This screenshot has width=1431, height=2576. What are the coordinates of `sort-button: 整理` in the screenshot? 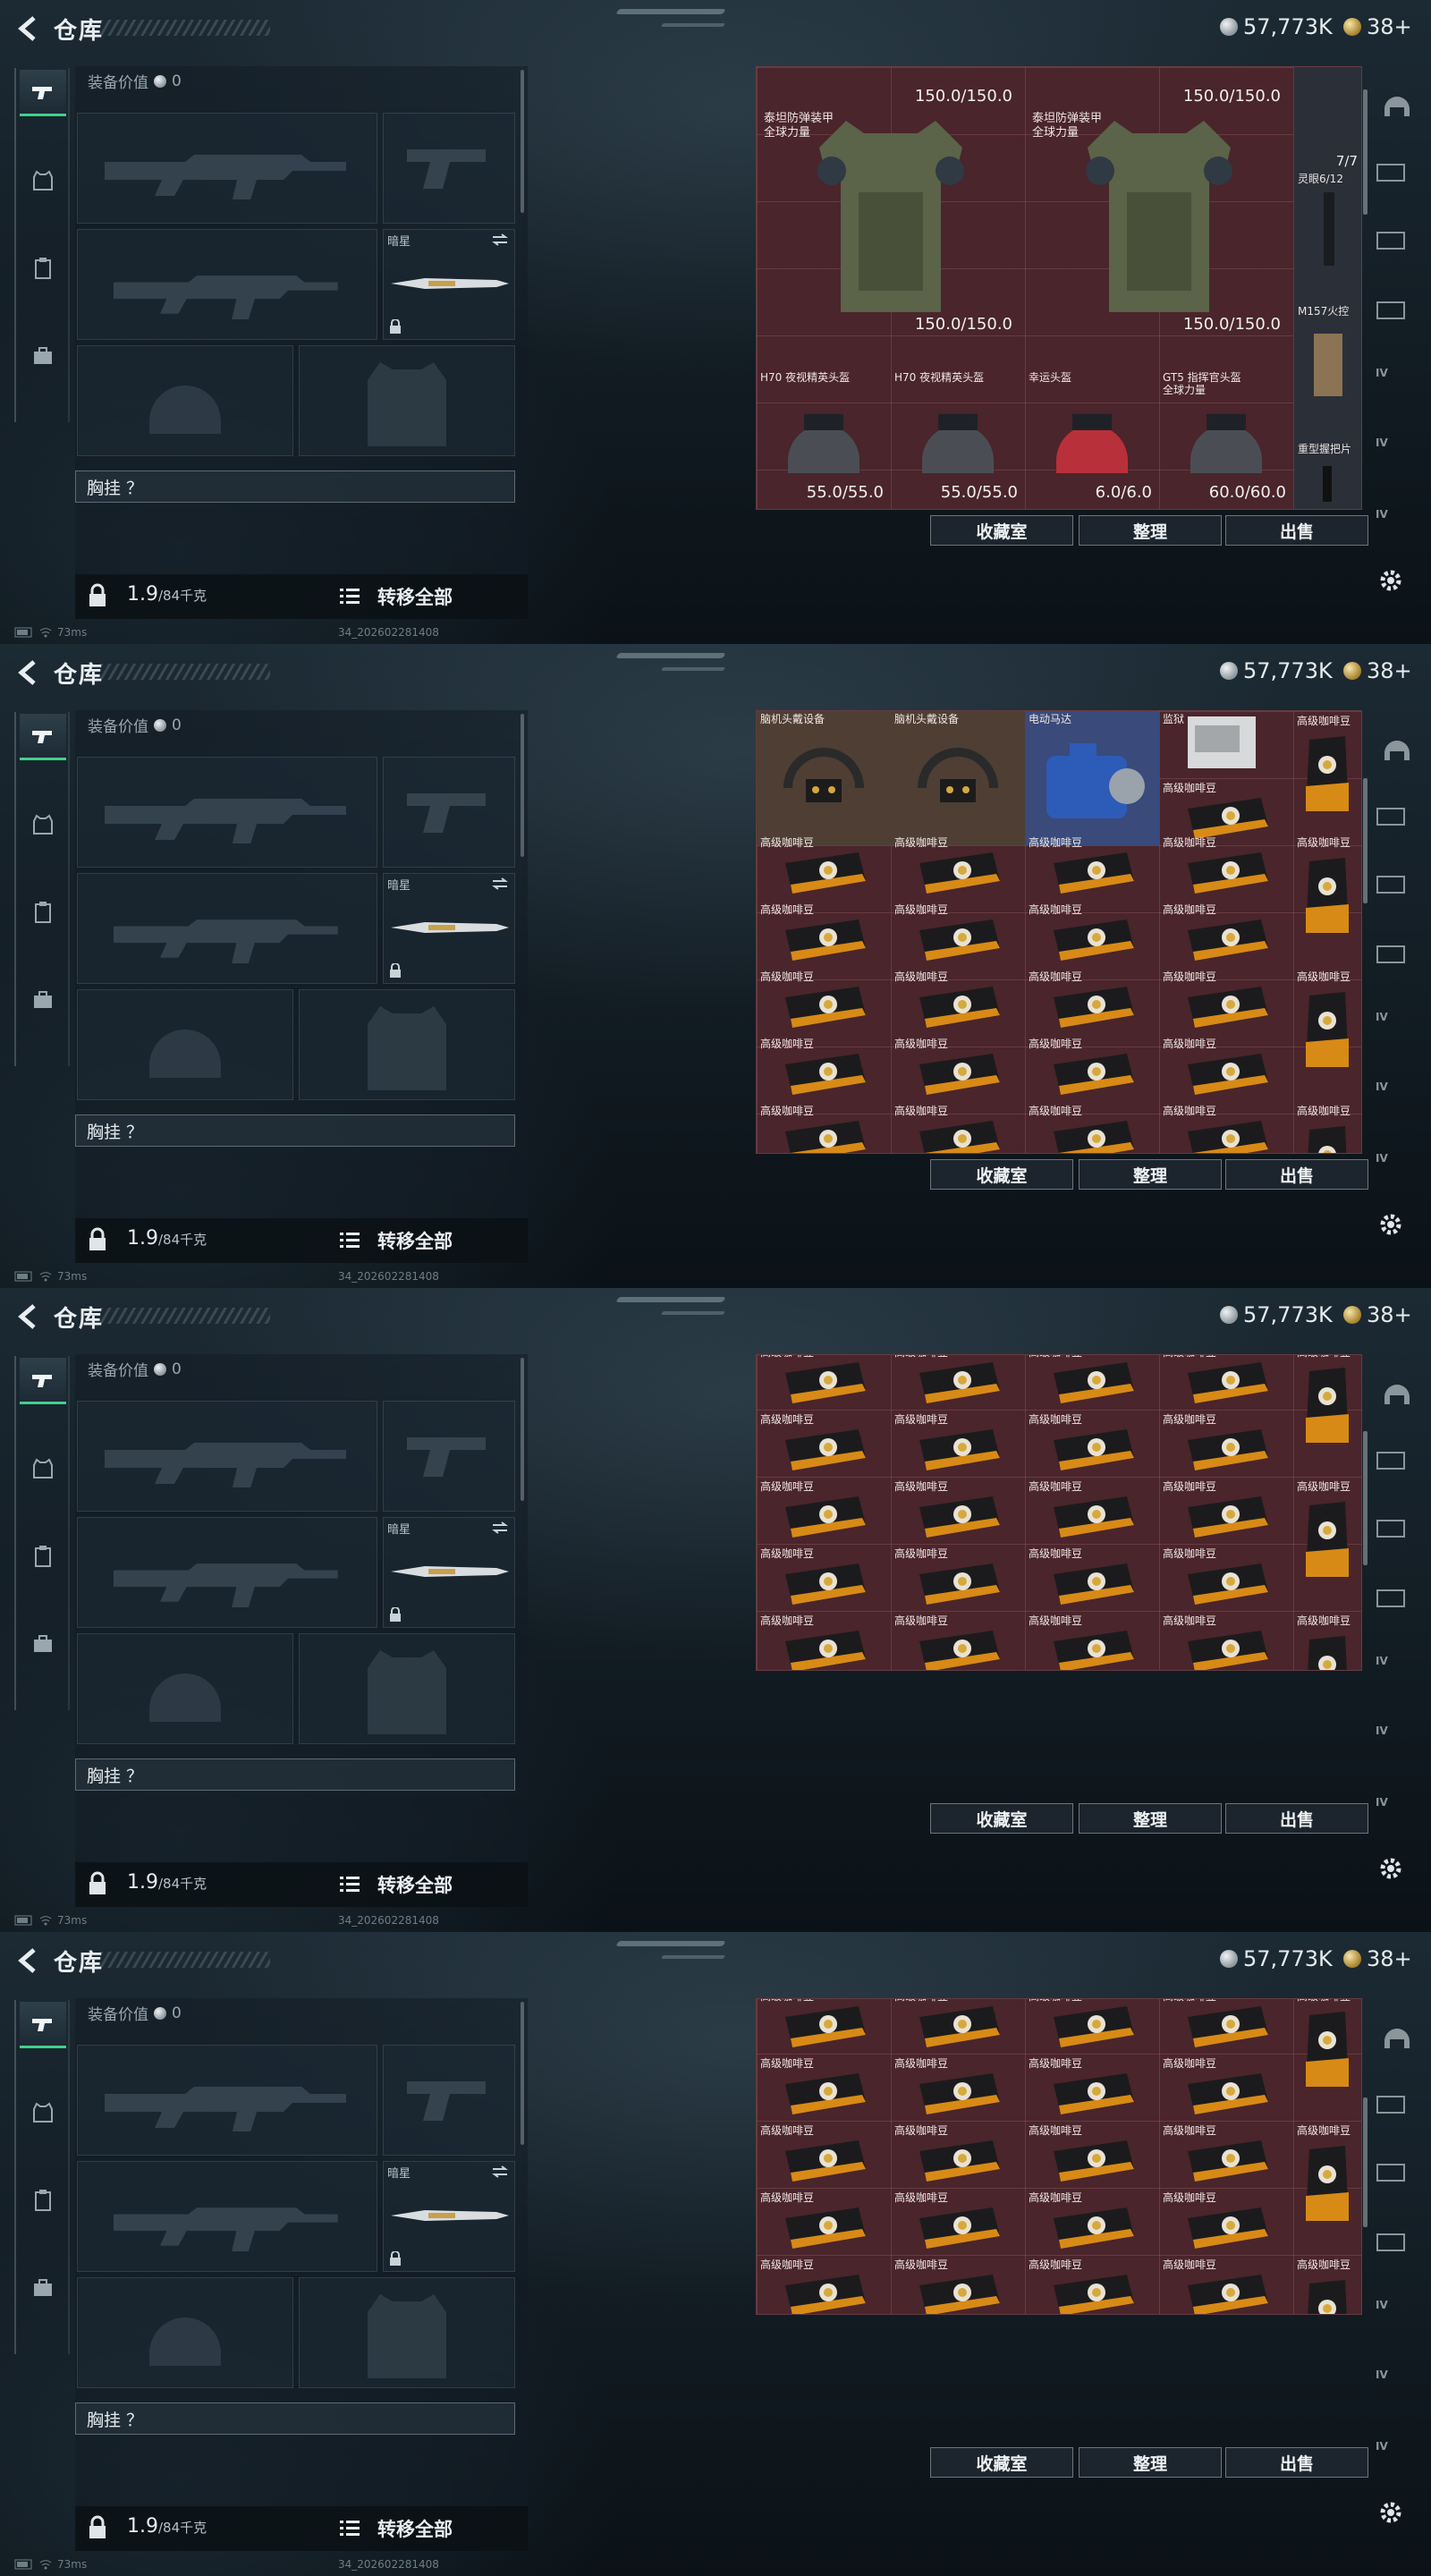 It's located at (1150, 530).